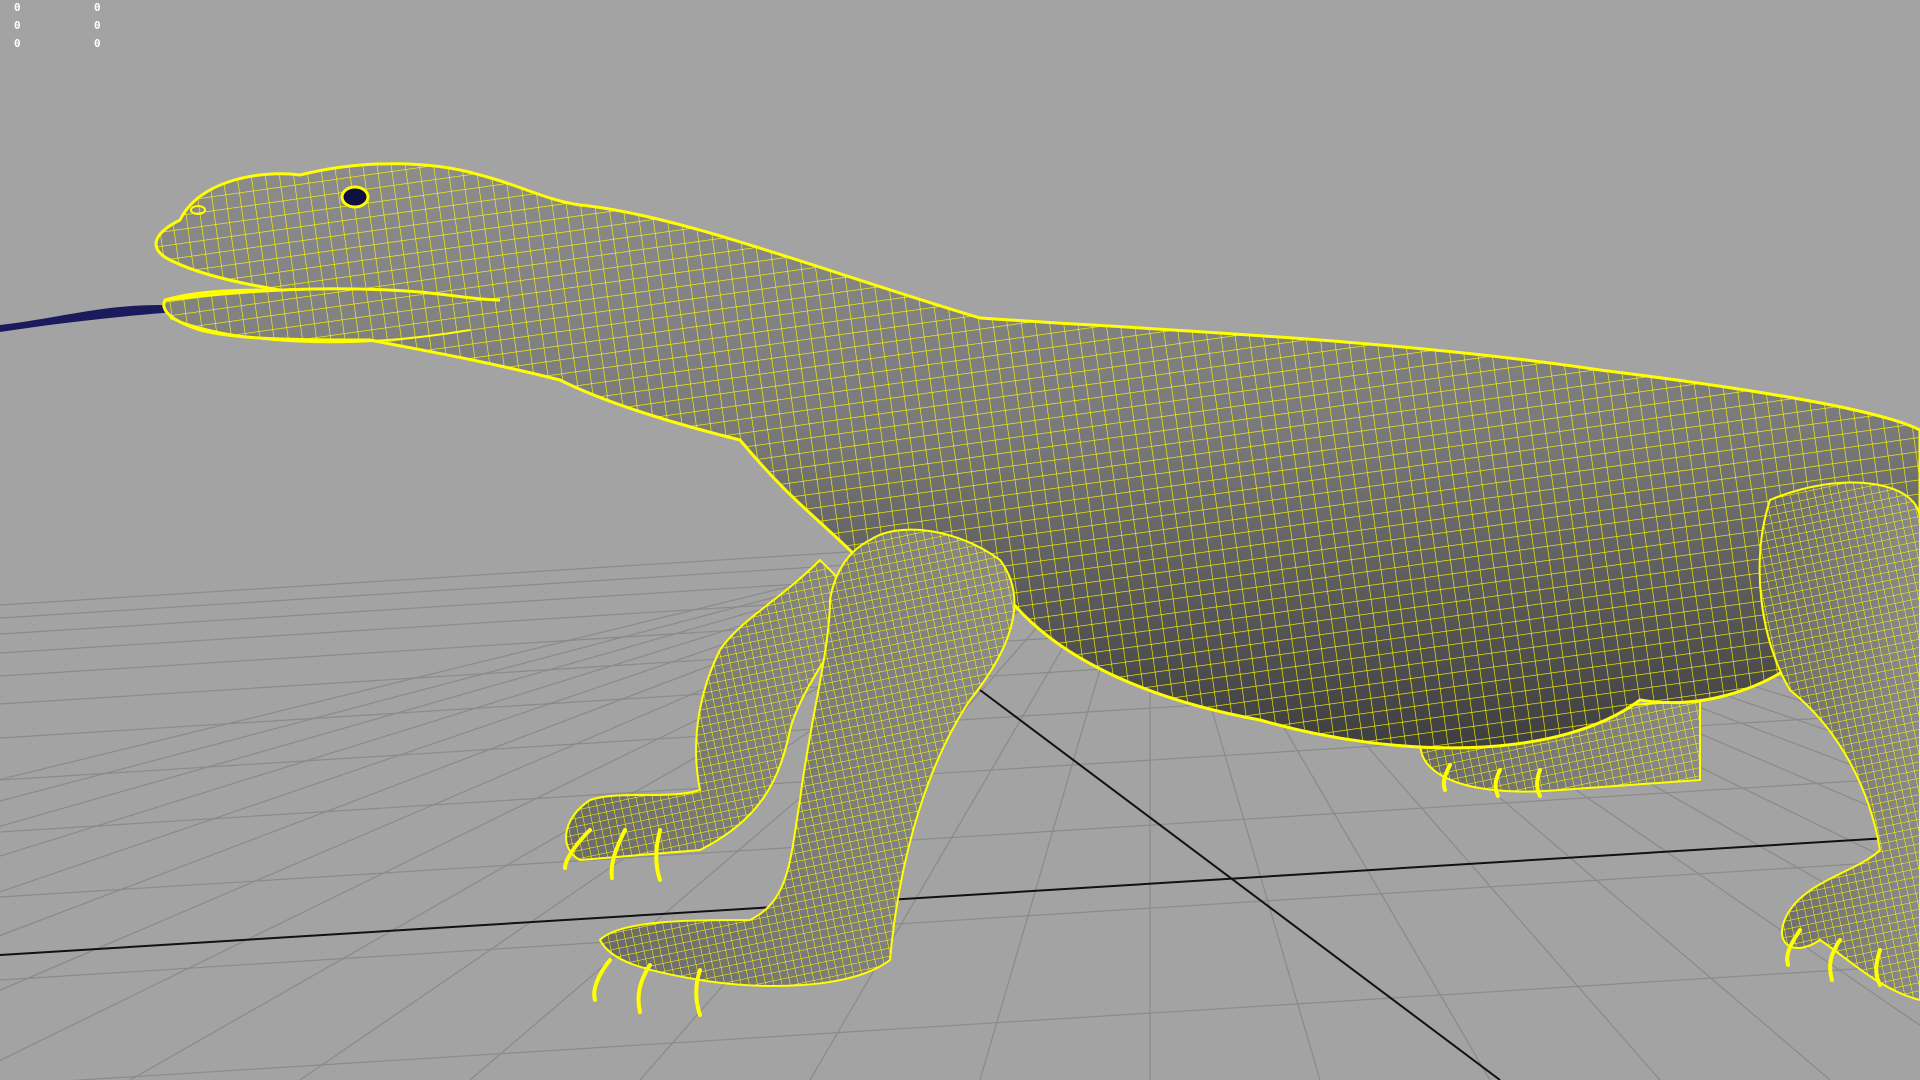 This screenshot has width=1920, height=1080. Describe the element at coordinates (960, 895) in the screenshot. I see `x-axis-line` at that location.